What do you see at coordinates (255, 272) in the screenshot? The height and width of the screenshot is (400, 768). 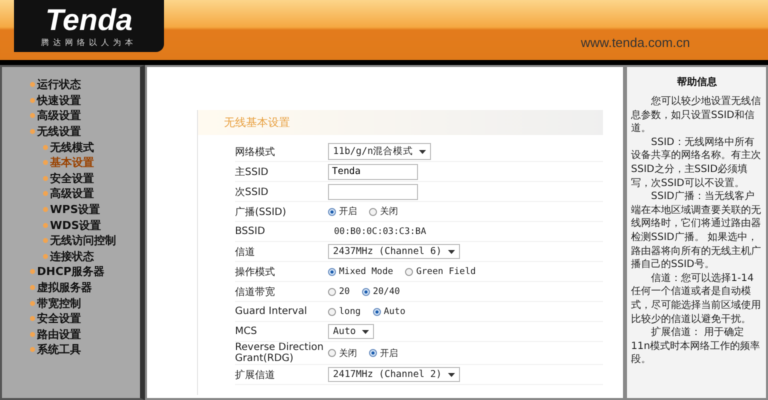 I see `field-label: 操作模式` at bounding box center [255, 272].